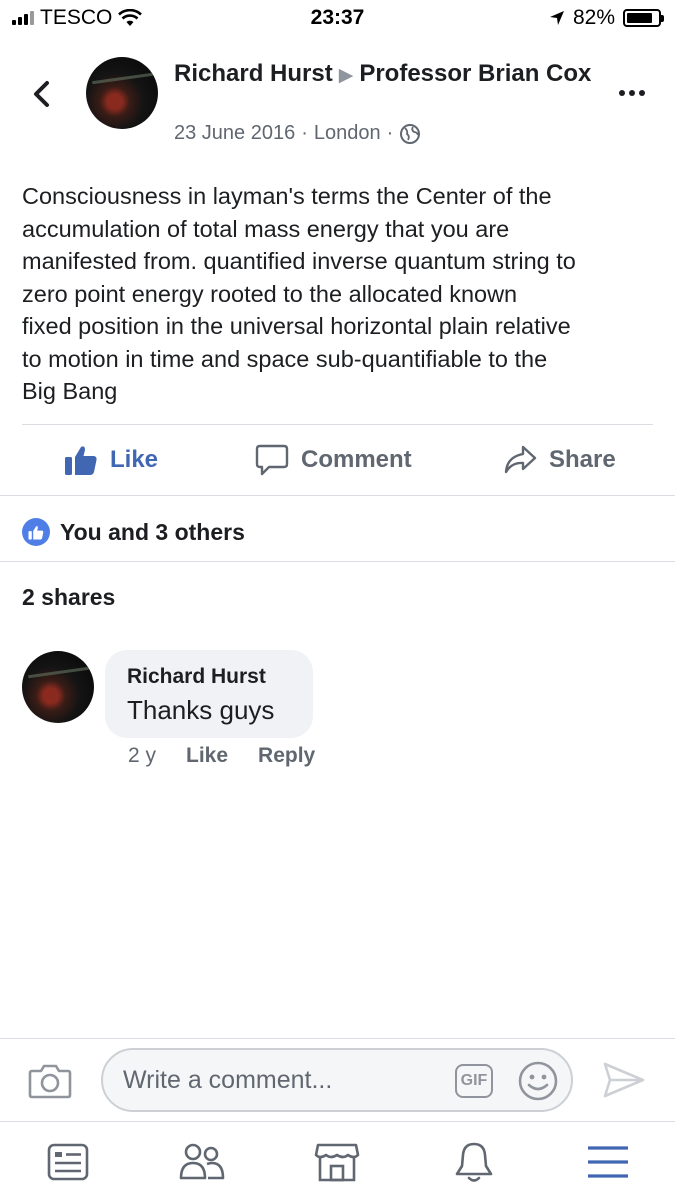 This screenshot has width=675, height=1200. I want to click on notifications-icon, so click(474, 1162).